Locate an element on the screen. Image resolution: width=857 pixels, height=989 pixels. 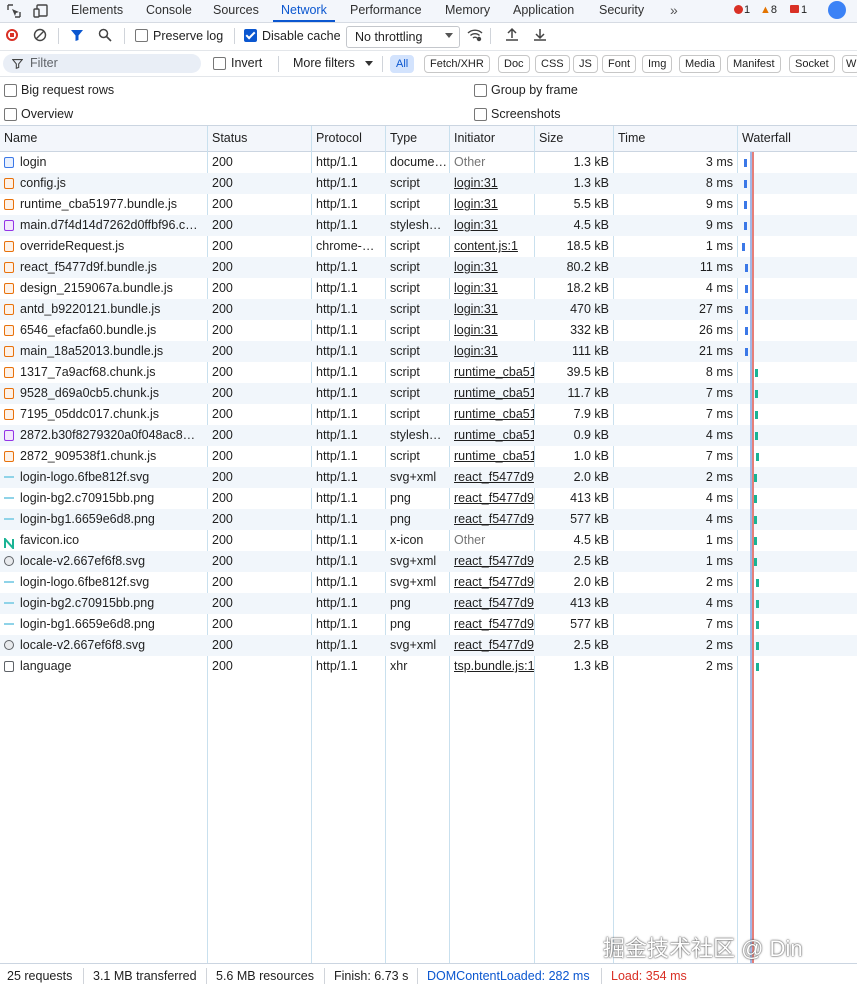
column-protocol: Protocol is located at coordinates (349, 138).